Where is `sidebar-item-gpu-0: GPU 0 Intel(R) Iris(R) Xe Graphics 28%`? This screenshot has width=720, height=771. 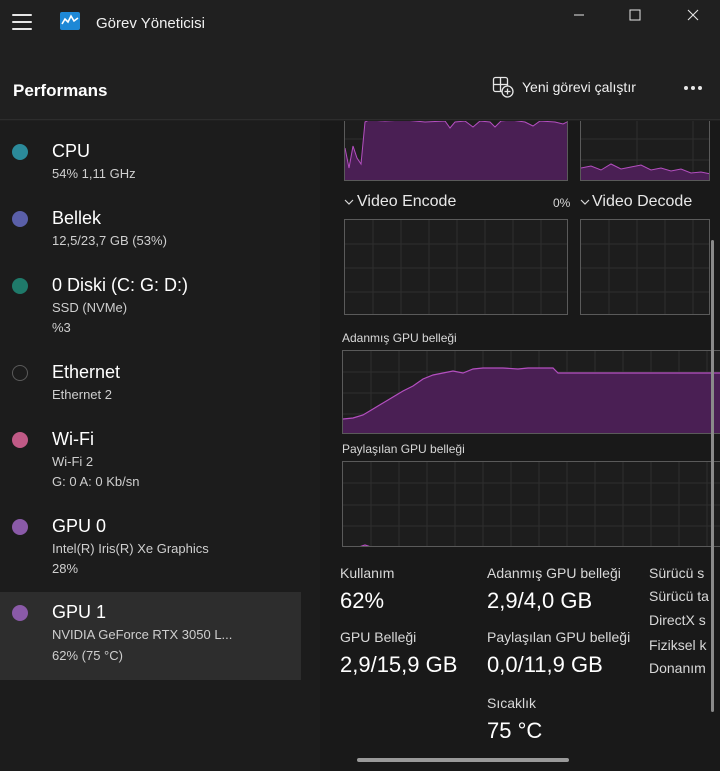
sidebar-item-gpu-0: GPU 0 Intel(R) Iris(R) Xe Graphics 28% is located at coordinates (150, 540).